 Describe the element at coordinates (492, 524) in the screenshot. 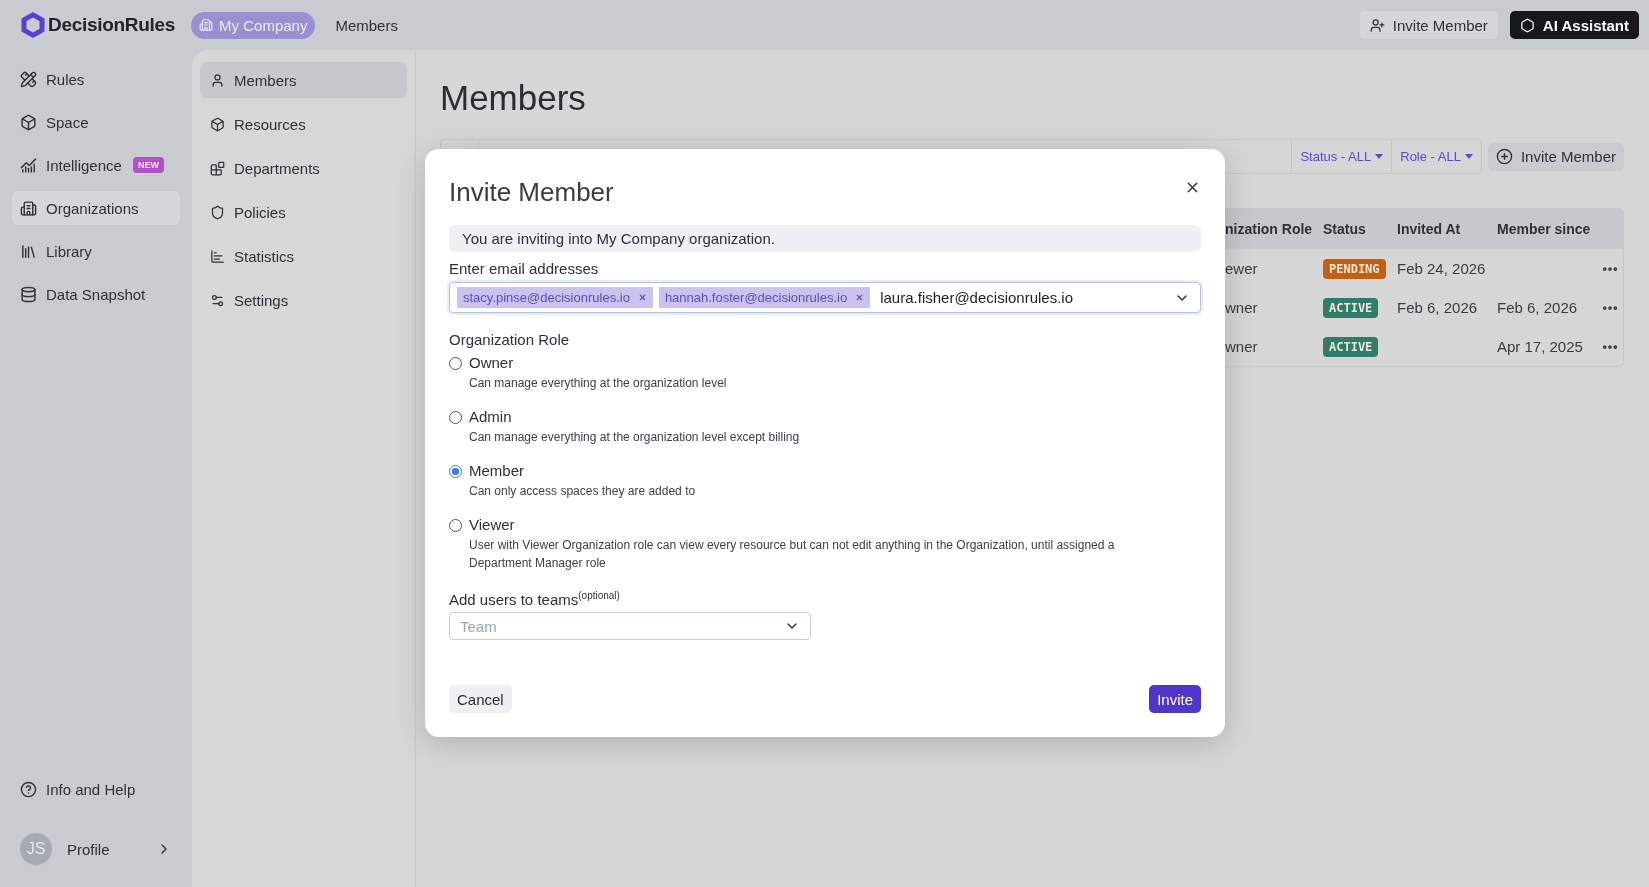

I see `role-name: Viewer` at that location.